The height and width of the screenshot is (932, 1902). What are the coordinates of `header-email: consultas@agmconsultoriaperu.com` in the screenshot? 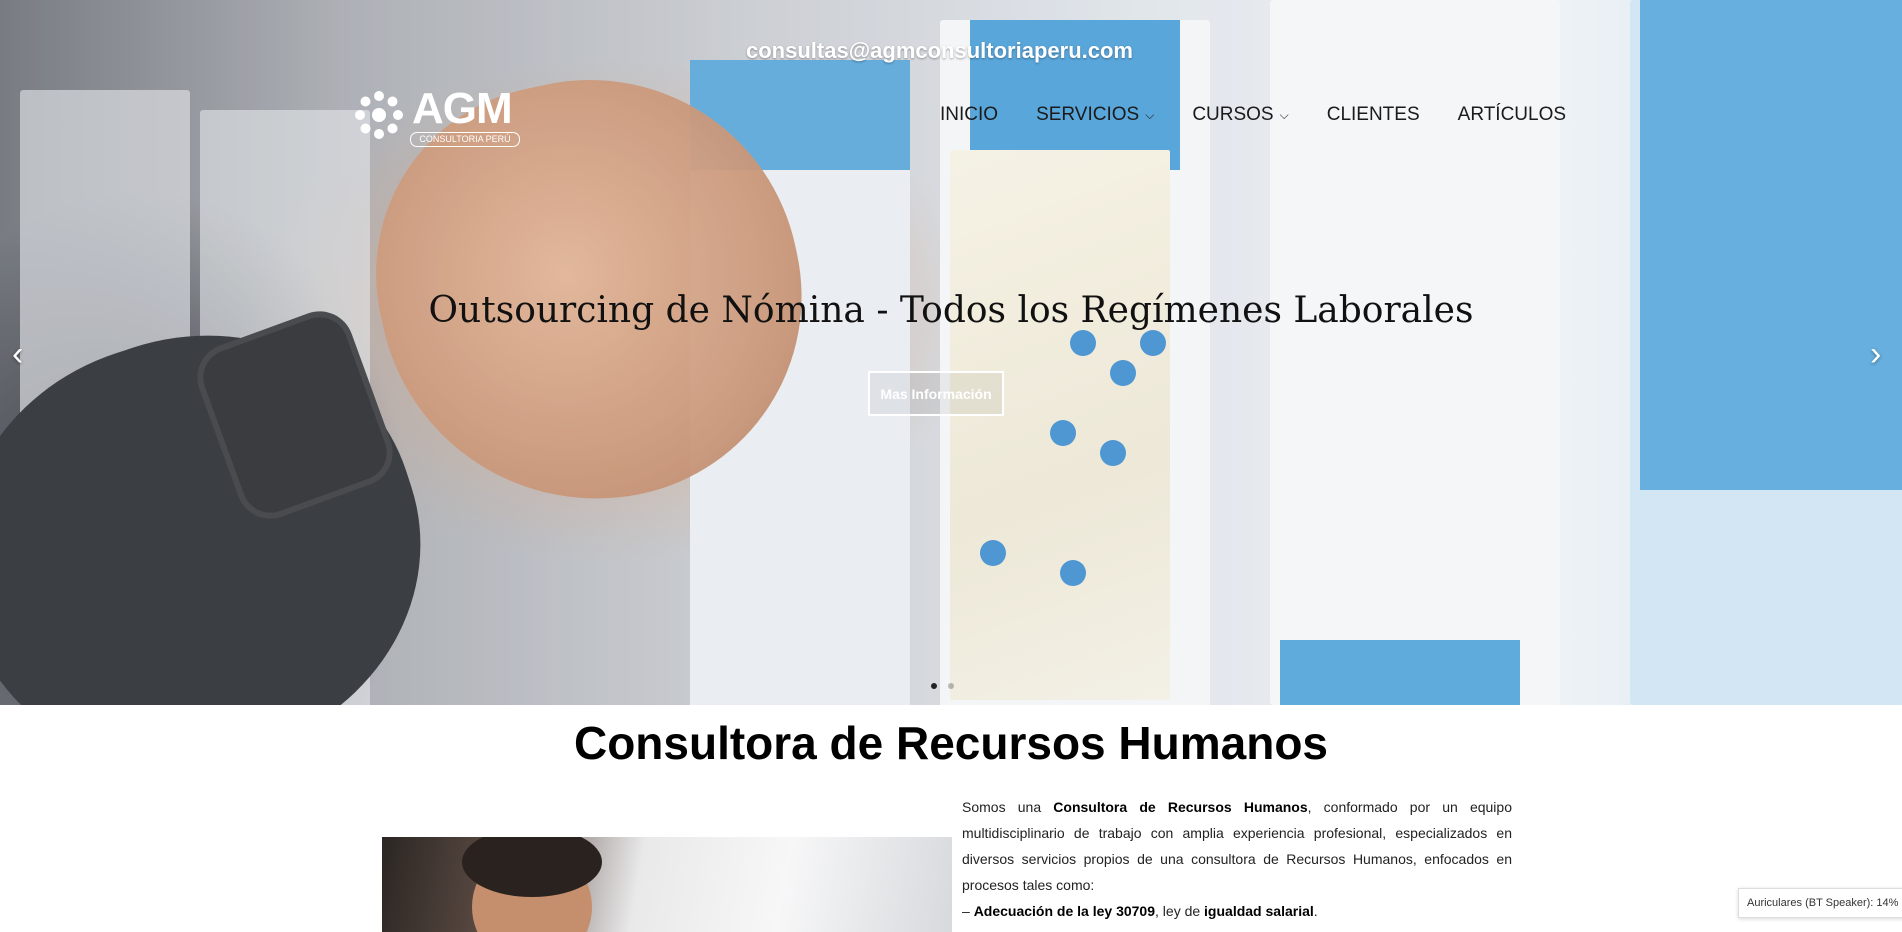 It's located at (939, 51).